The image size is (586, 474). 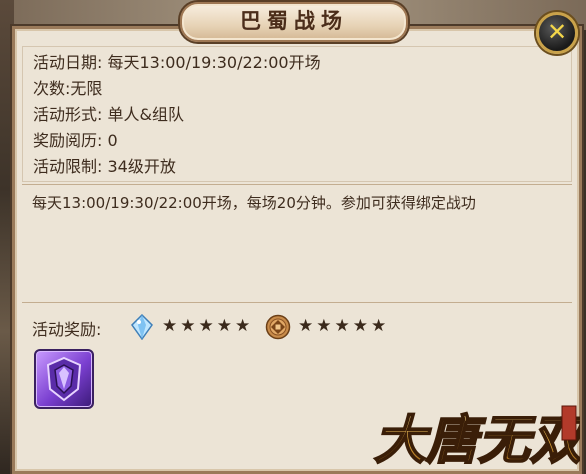 I want to click on bronze-coin-icon, so click(x=278, y=327).